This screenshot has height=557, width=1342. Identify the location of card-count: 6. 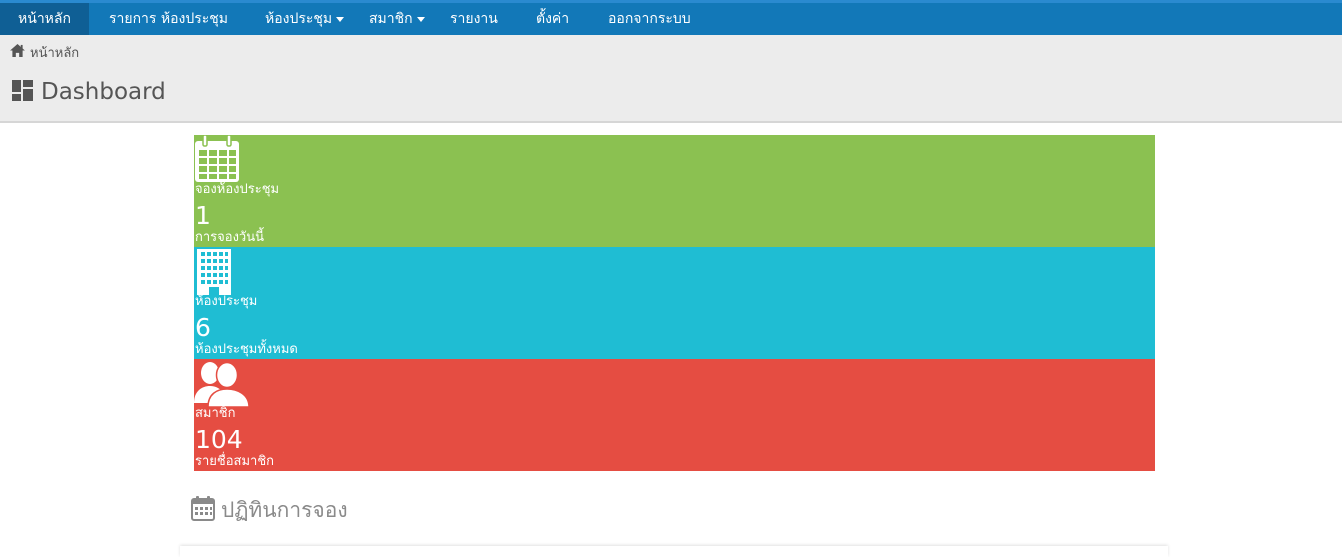
(203, 327).